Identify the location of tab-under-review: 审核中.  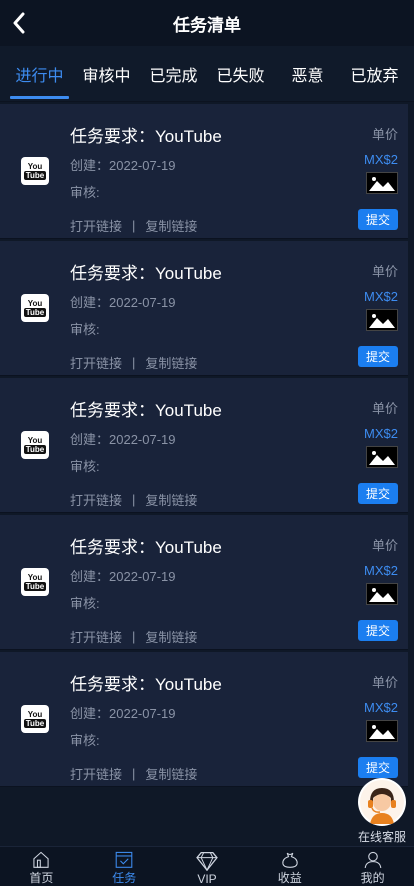
(106, 73).